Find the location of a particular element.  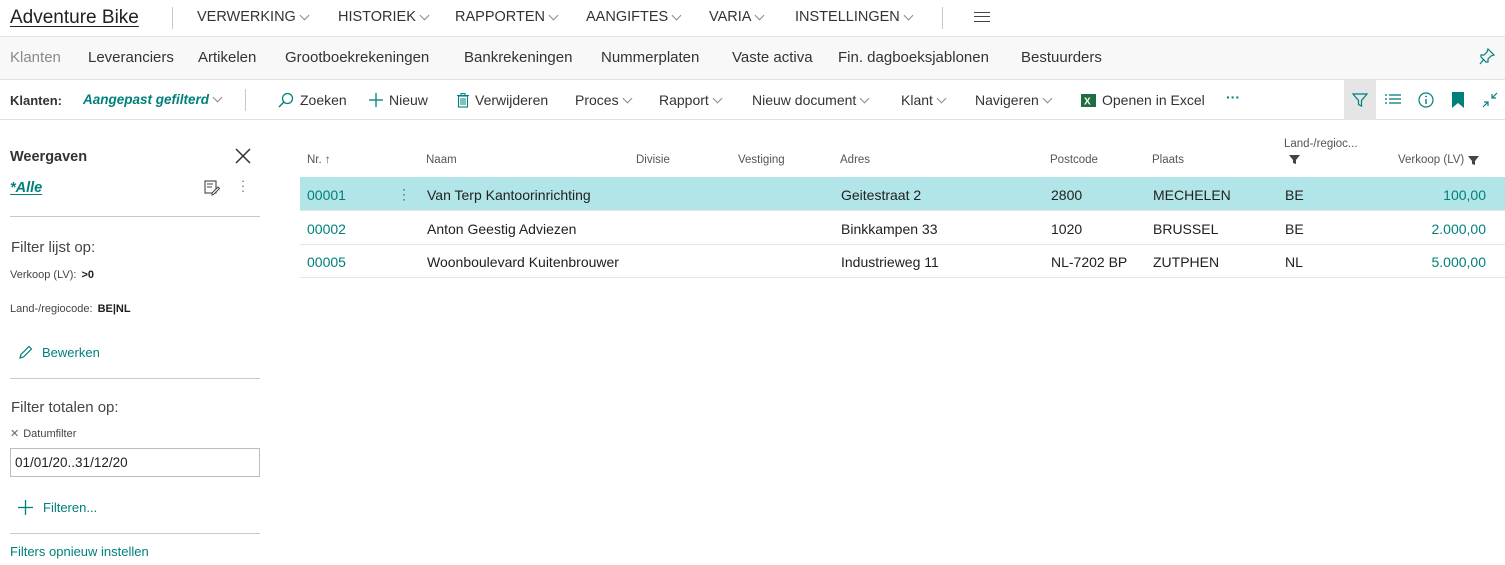

cell-country: NL is located at coordinates (1294, 262).